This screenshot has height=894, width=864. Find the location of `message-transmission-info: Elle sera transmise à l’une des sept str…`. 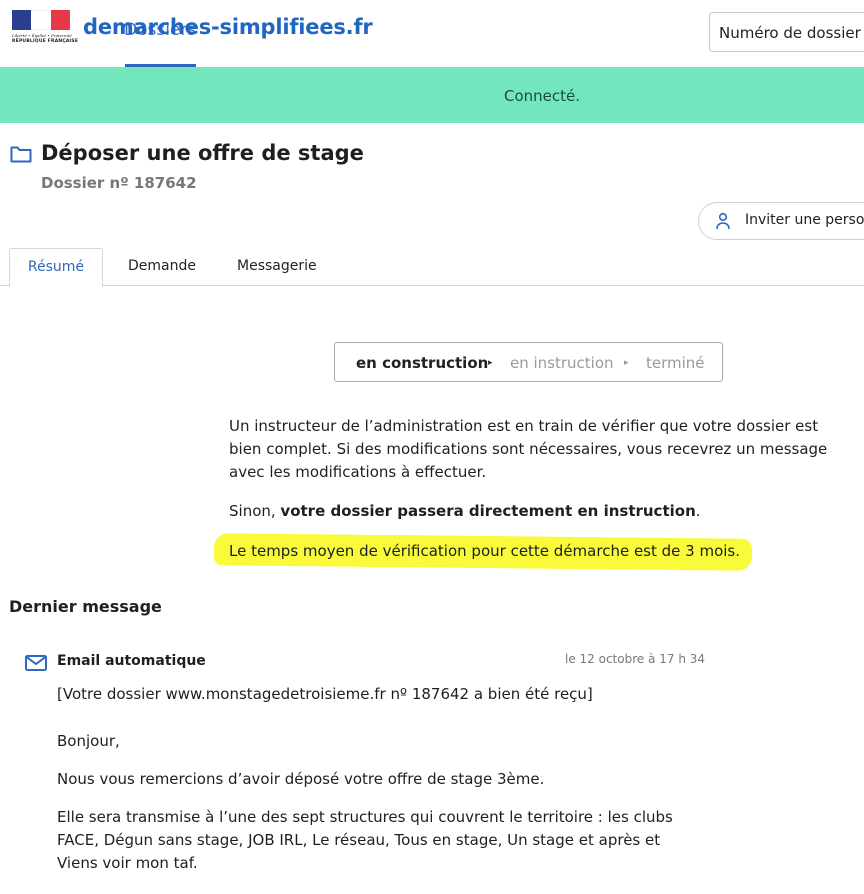

message-transmission-info: Elle sera transmise à l’une des sept str… is located at coordinates (365, 840).